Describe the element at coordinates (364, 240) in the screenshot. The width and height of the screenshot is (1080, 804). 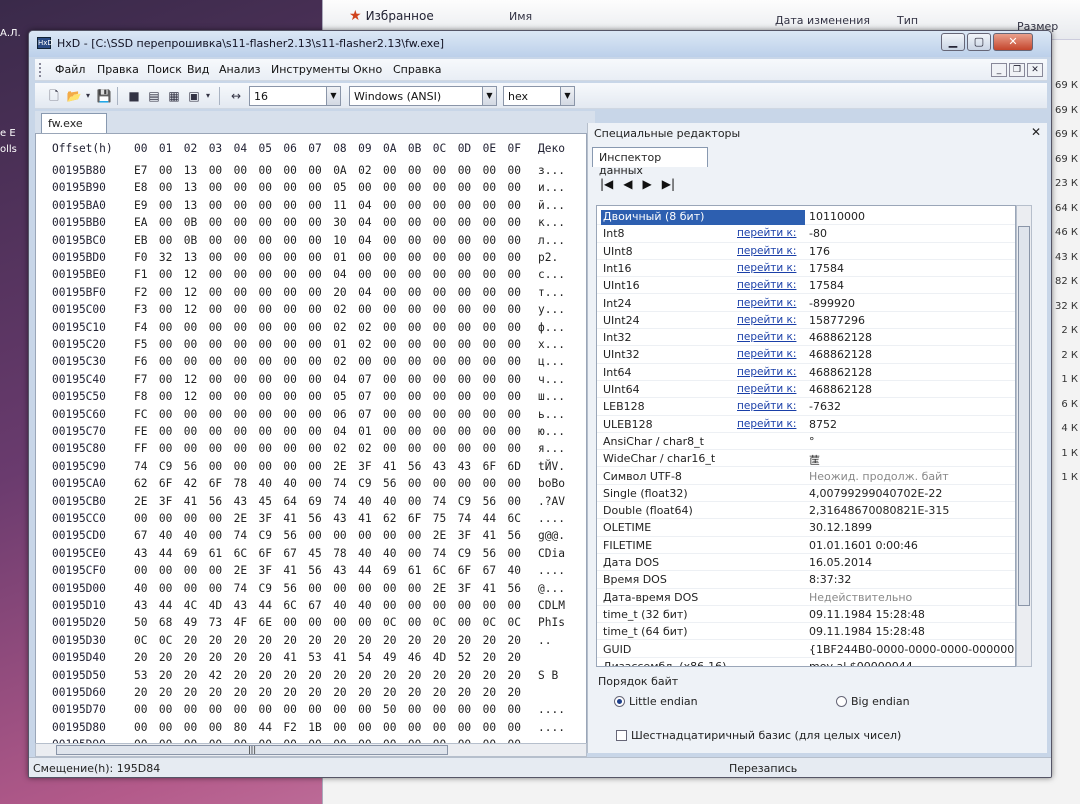
I see `hex-byte: 04` at that location.